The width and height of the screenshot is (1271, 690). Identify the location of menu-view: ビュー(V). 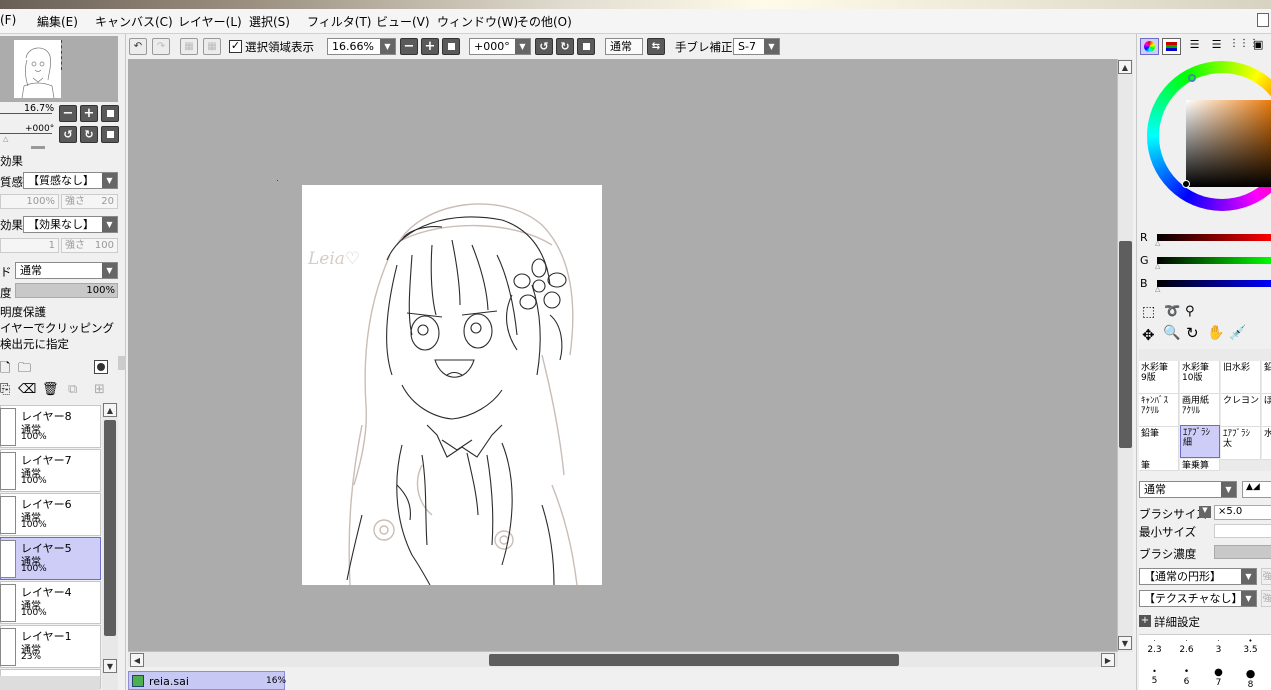
(403, 21).